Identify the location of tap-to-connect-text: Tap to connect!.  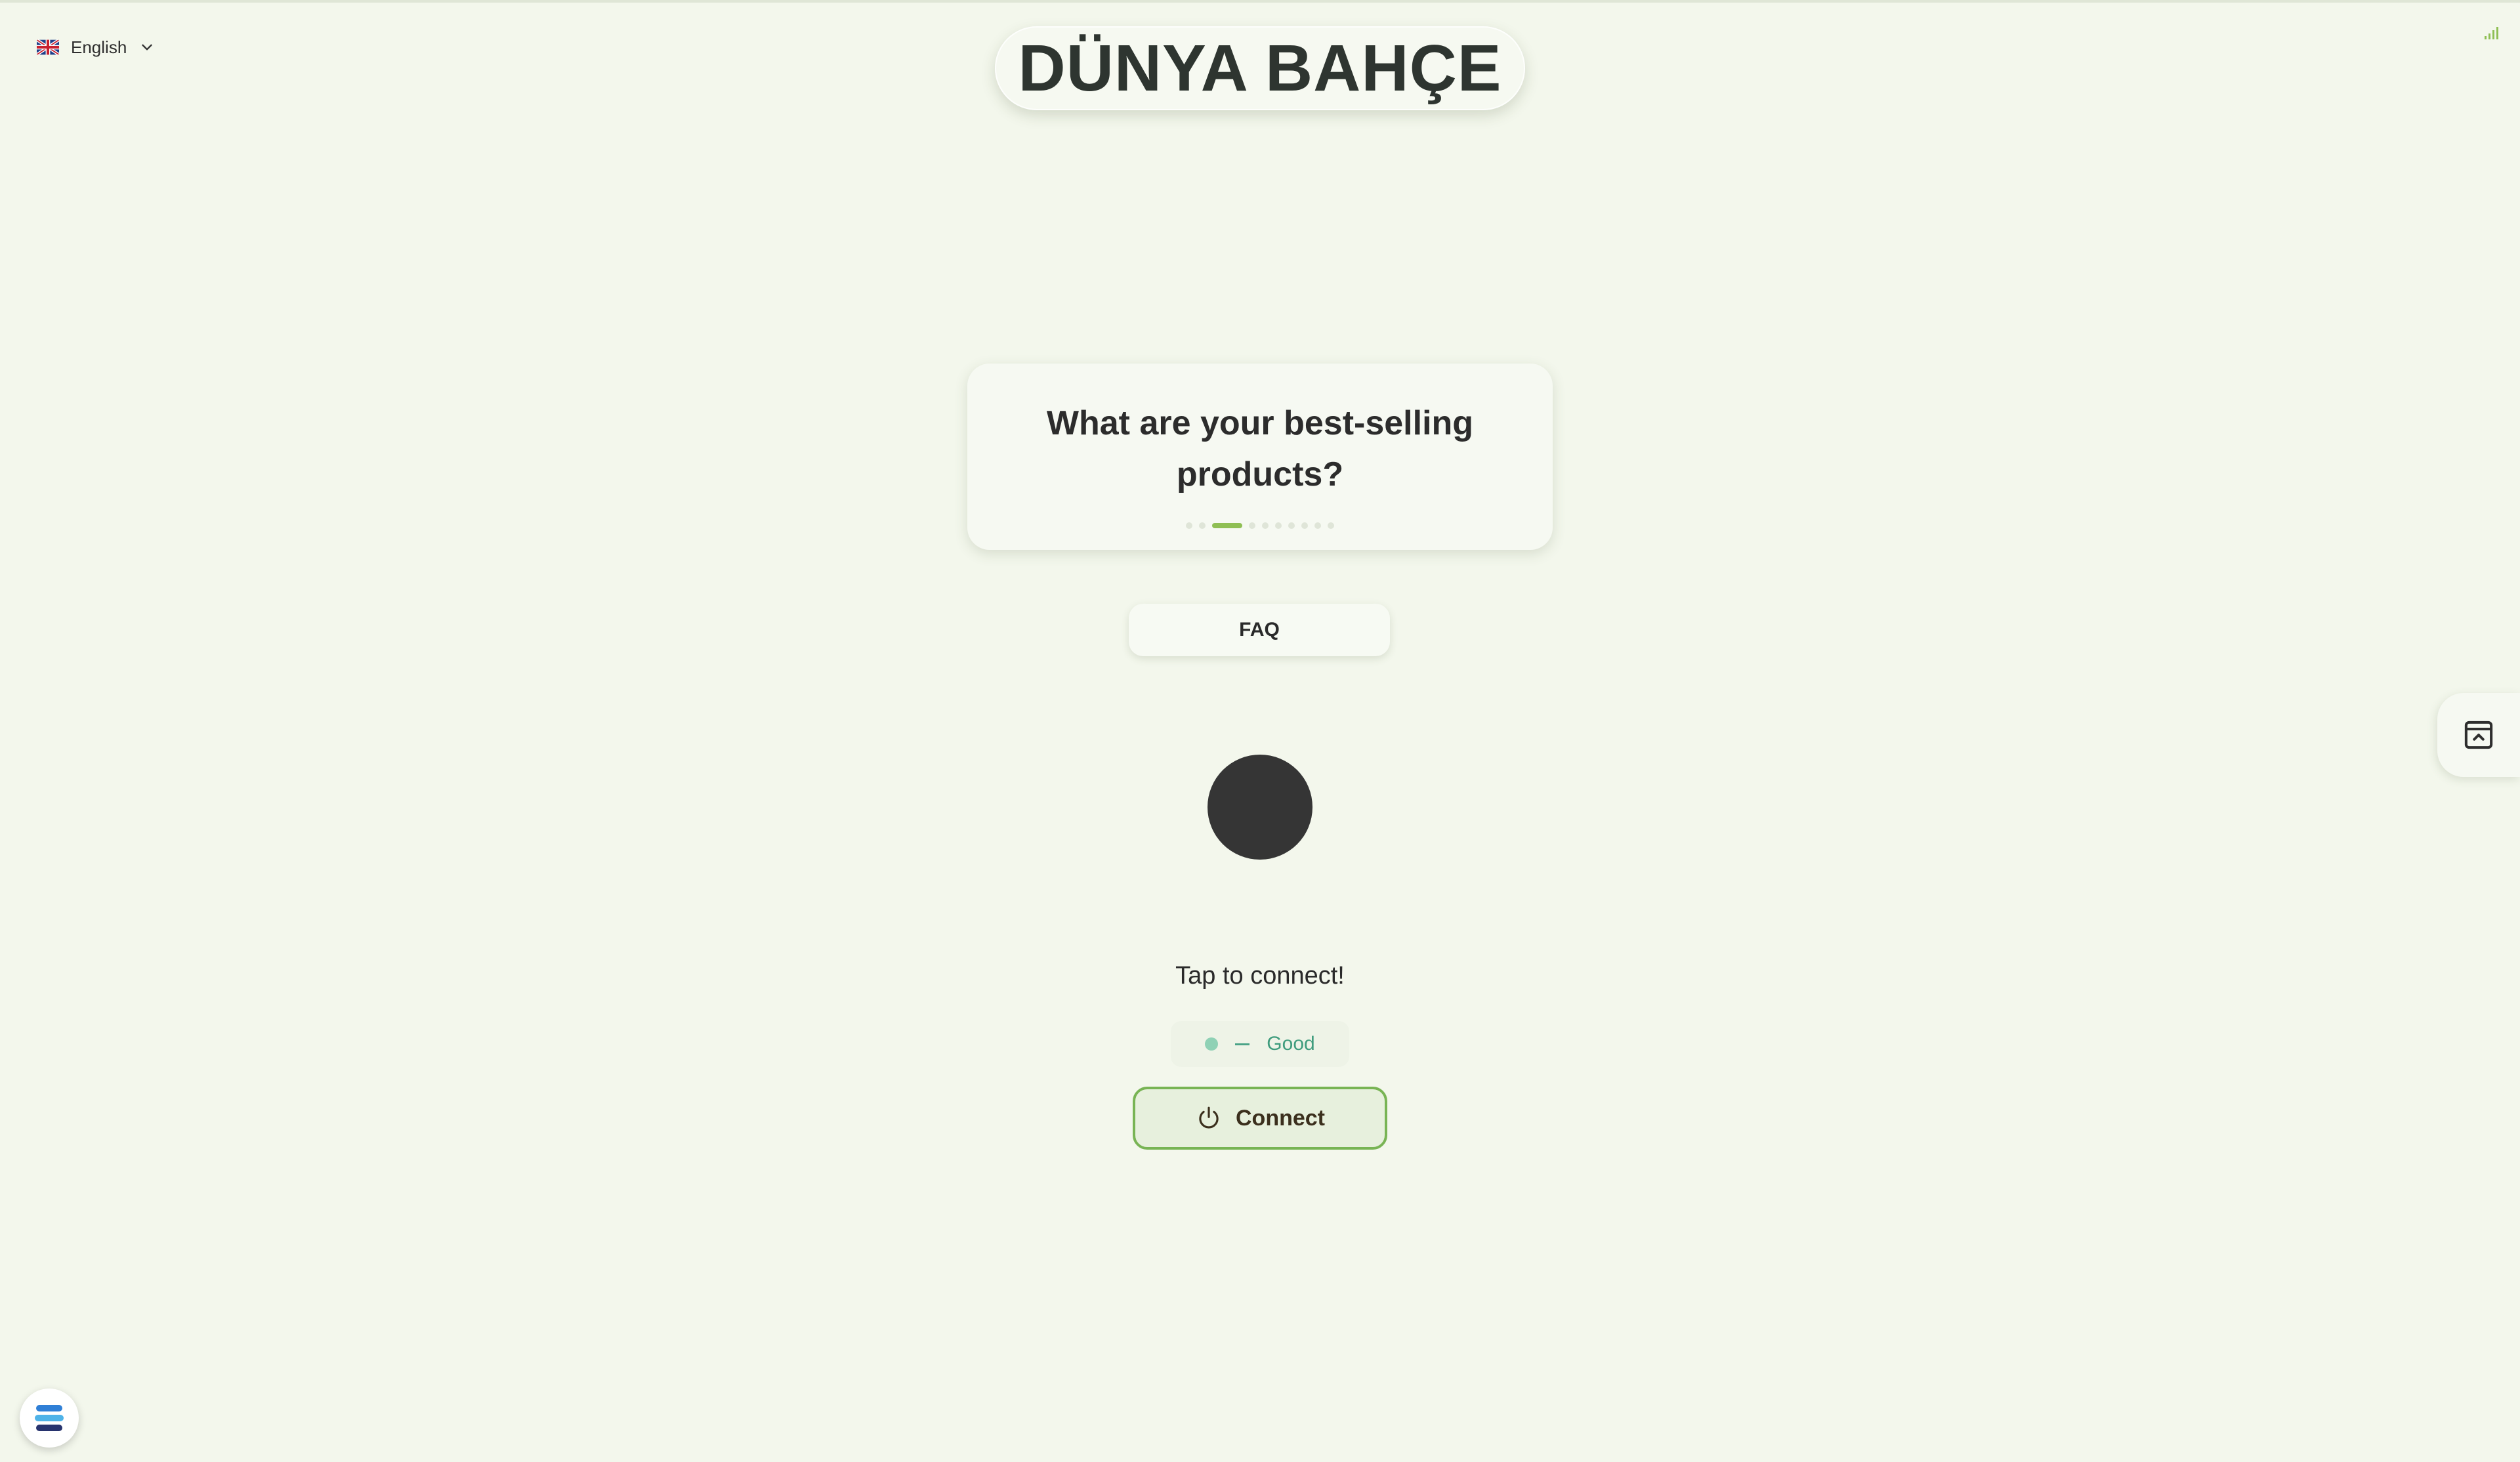
(1260, 976).